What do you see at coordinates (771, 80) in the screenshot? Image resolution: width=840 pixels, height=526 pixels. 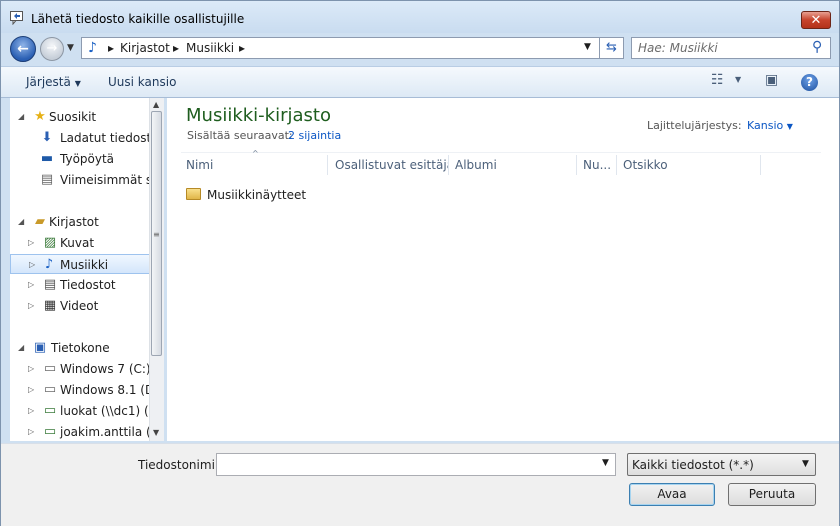 I see `preview-pane-icon: ▣` at bounding box center [771, 80].